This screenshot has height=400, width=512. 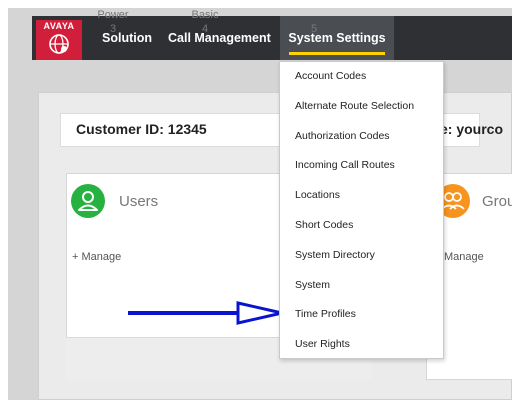 I want to click on stat-value: 3, so click(x=113, y=29).